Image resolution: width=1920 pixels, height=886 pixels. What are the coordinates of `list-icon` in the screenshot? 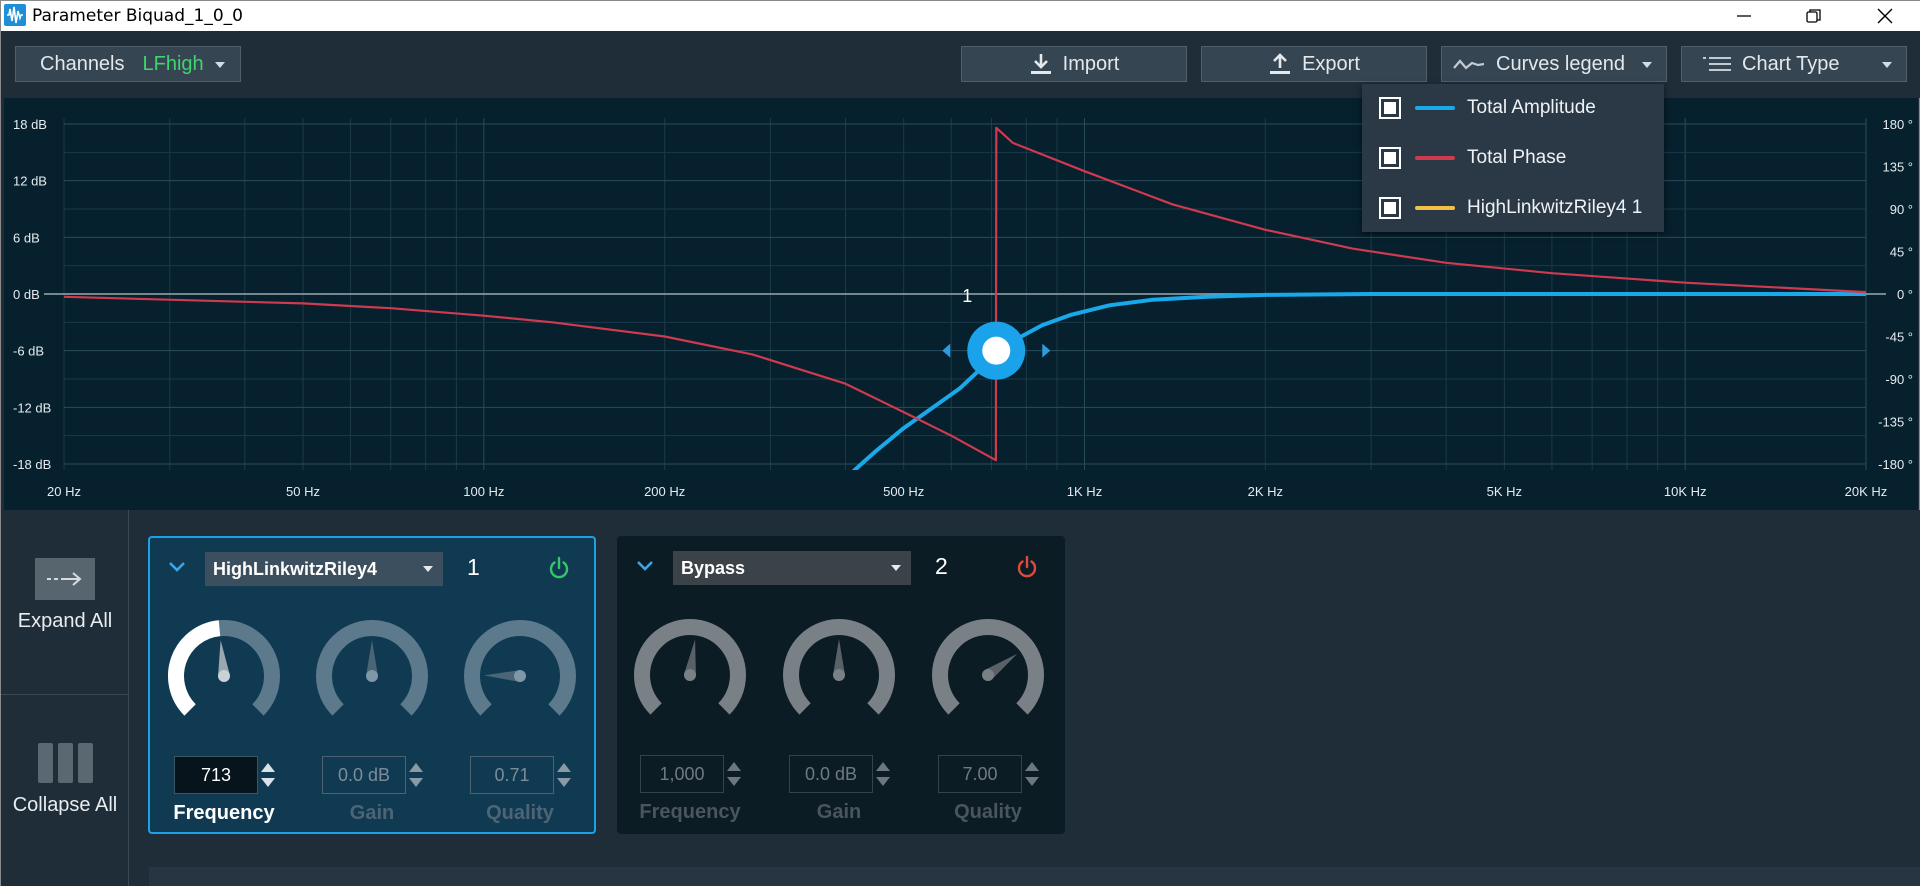 It's located at (1717, 64).